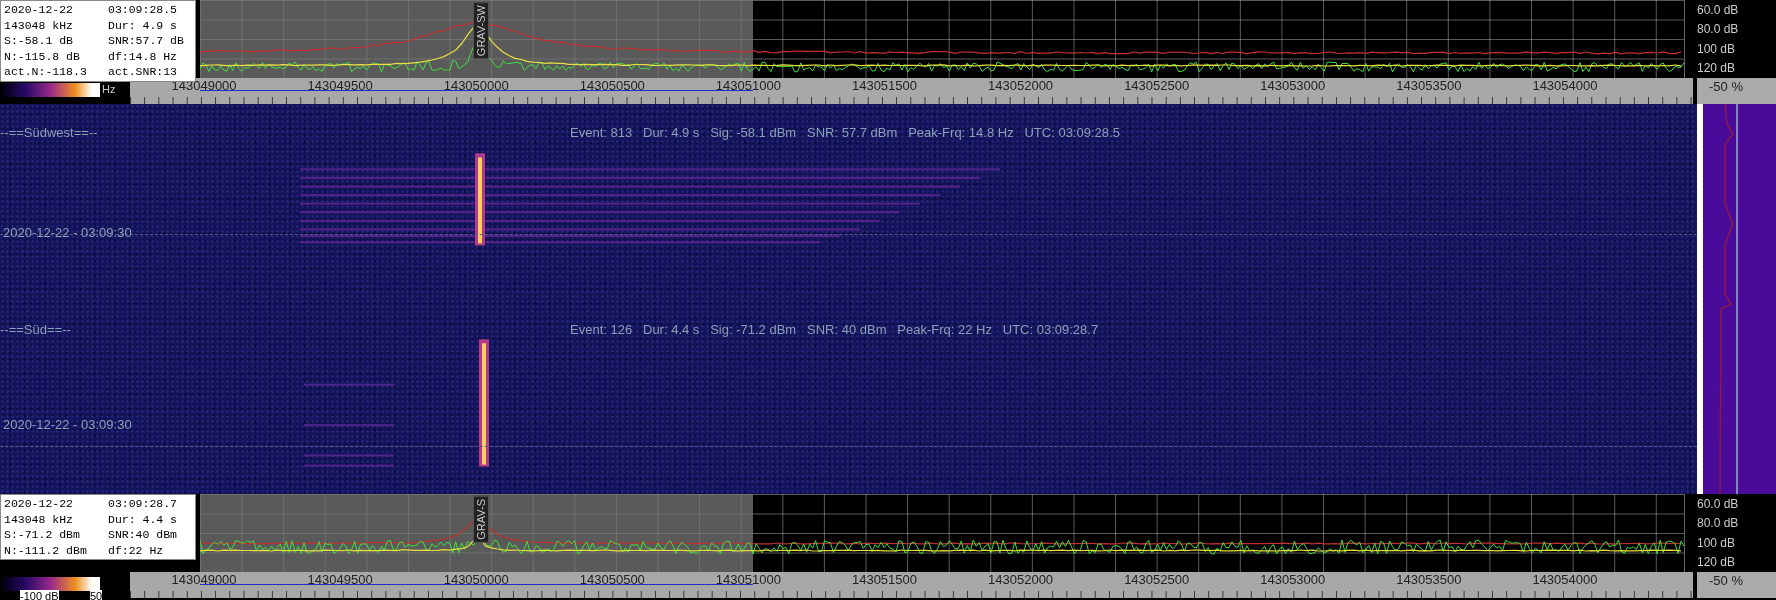  What do you see at coordinates (36, 329) in the screenshot?
I see `channel-title: --==Süd==--` at bounding box center [36, 329].